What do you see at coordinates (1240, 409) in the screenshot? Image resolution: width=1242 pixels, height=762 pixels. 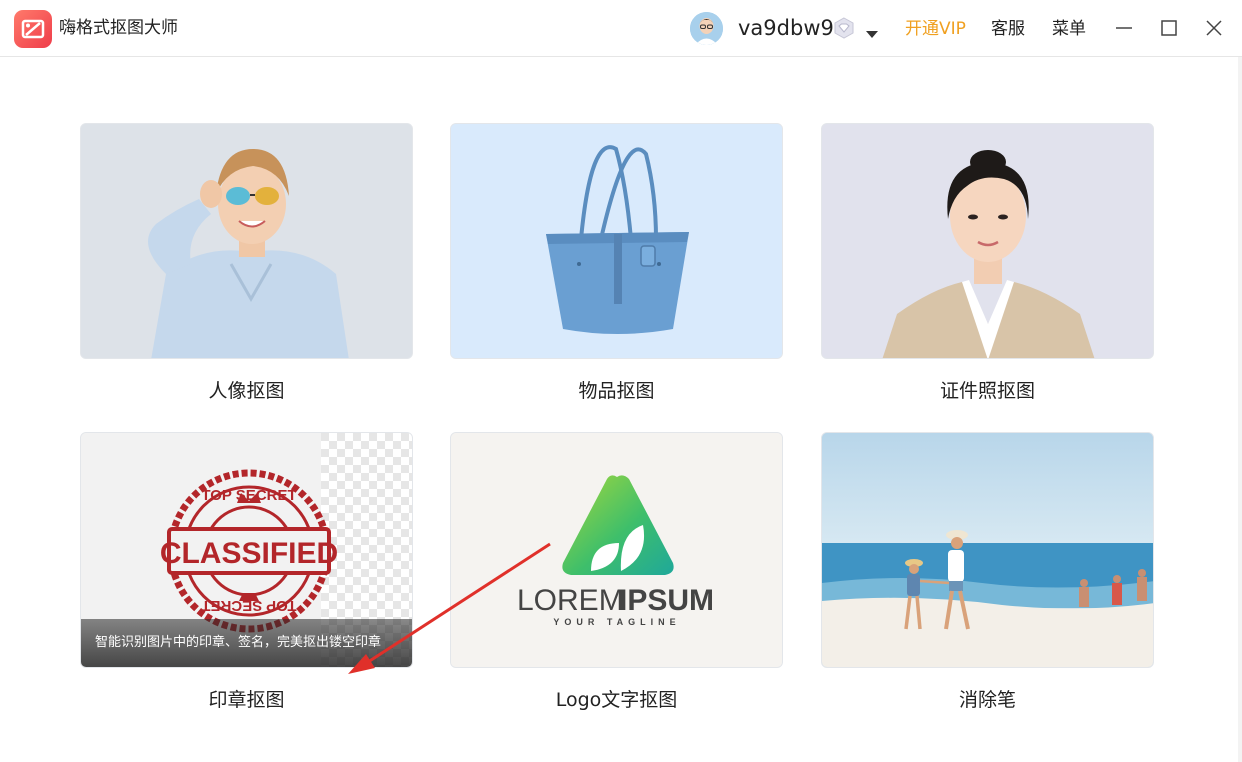 I see `scrollbar-track` at bounding box center [1240, 409].